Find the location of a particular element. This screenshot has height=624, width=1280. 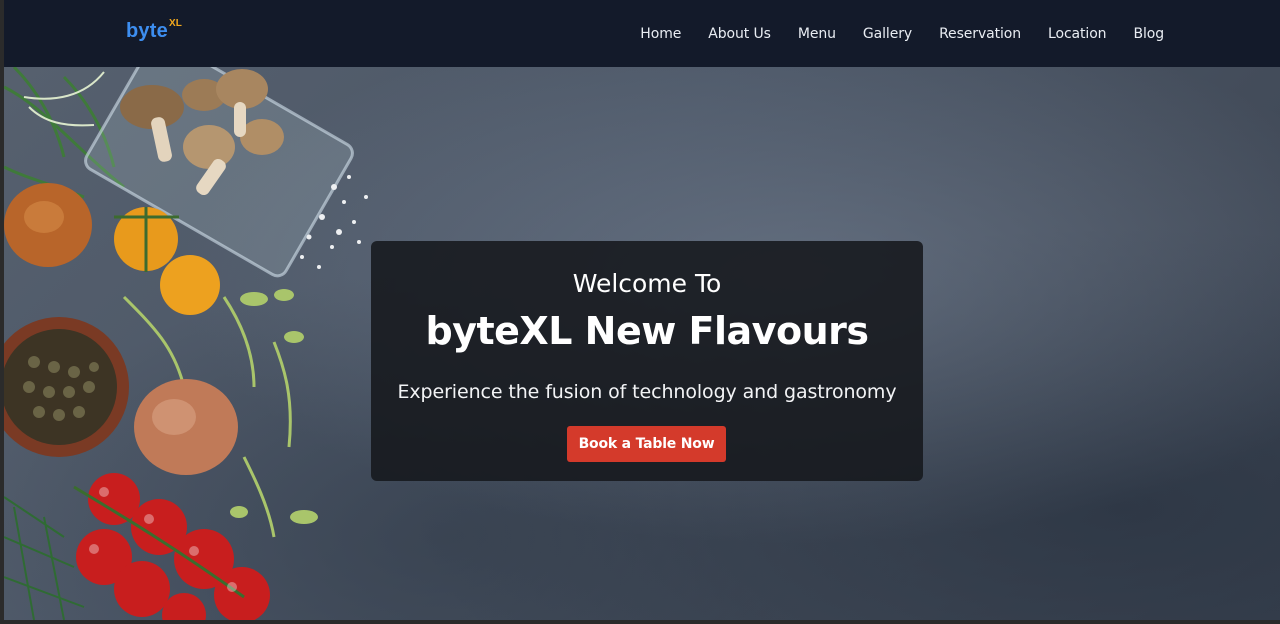

brand-logo: byteXL is located at coordinates (154, 30).